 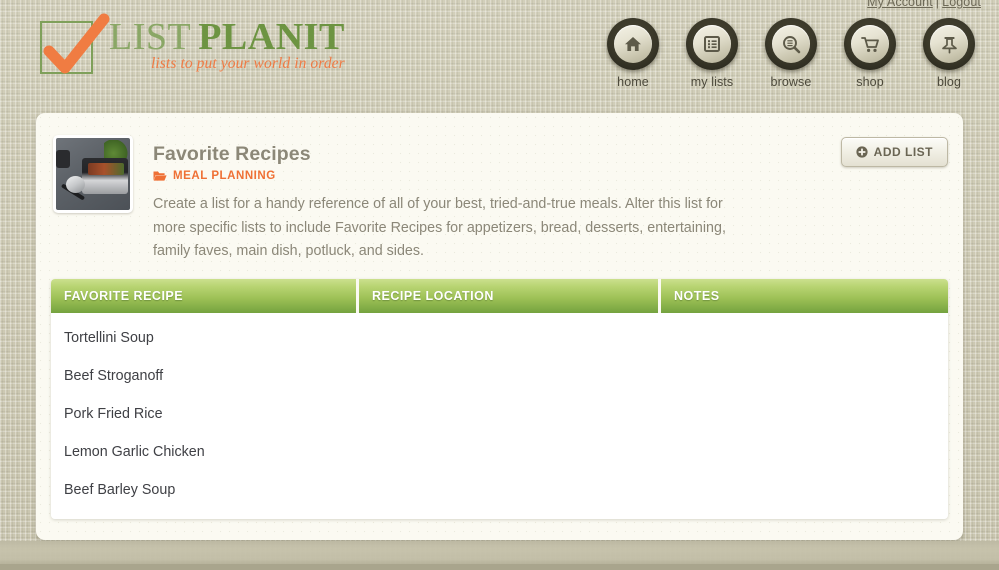 I want to click on home-icon, so click(x=633, y=44).